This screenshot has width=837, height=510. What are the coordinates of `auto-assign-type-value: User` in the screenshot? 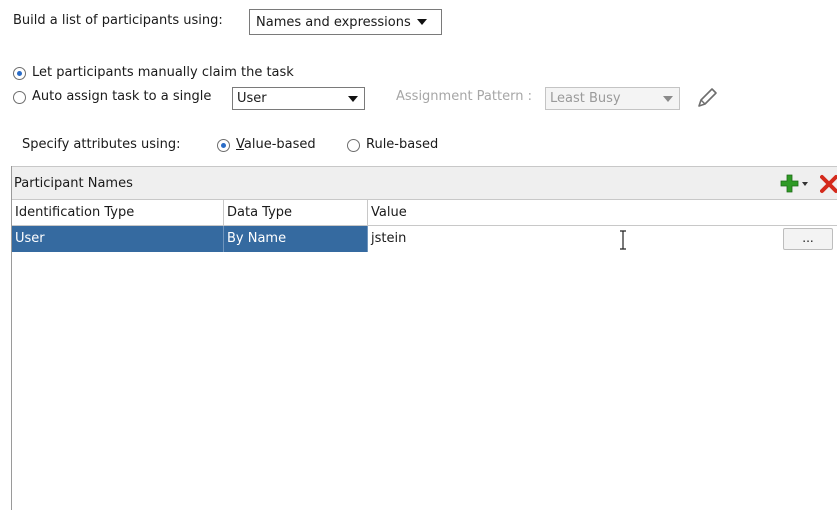 It's located at (252, 98).